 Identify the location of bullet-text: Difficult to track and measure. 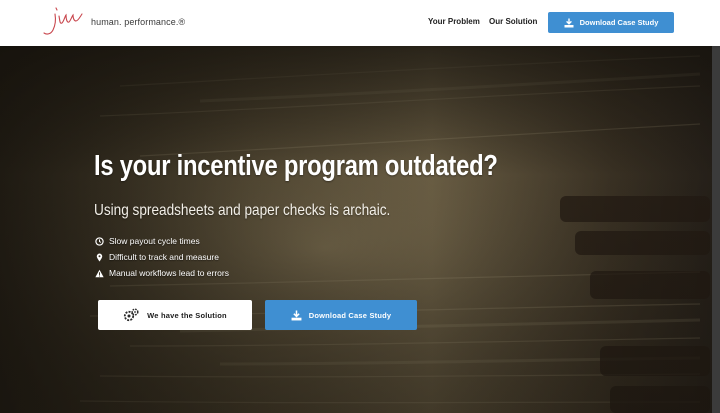
(164, 257).